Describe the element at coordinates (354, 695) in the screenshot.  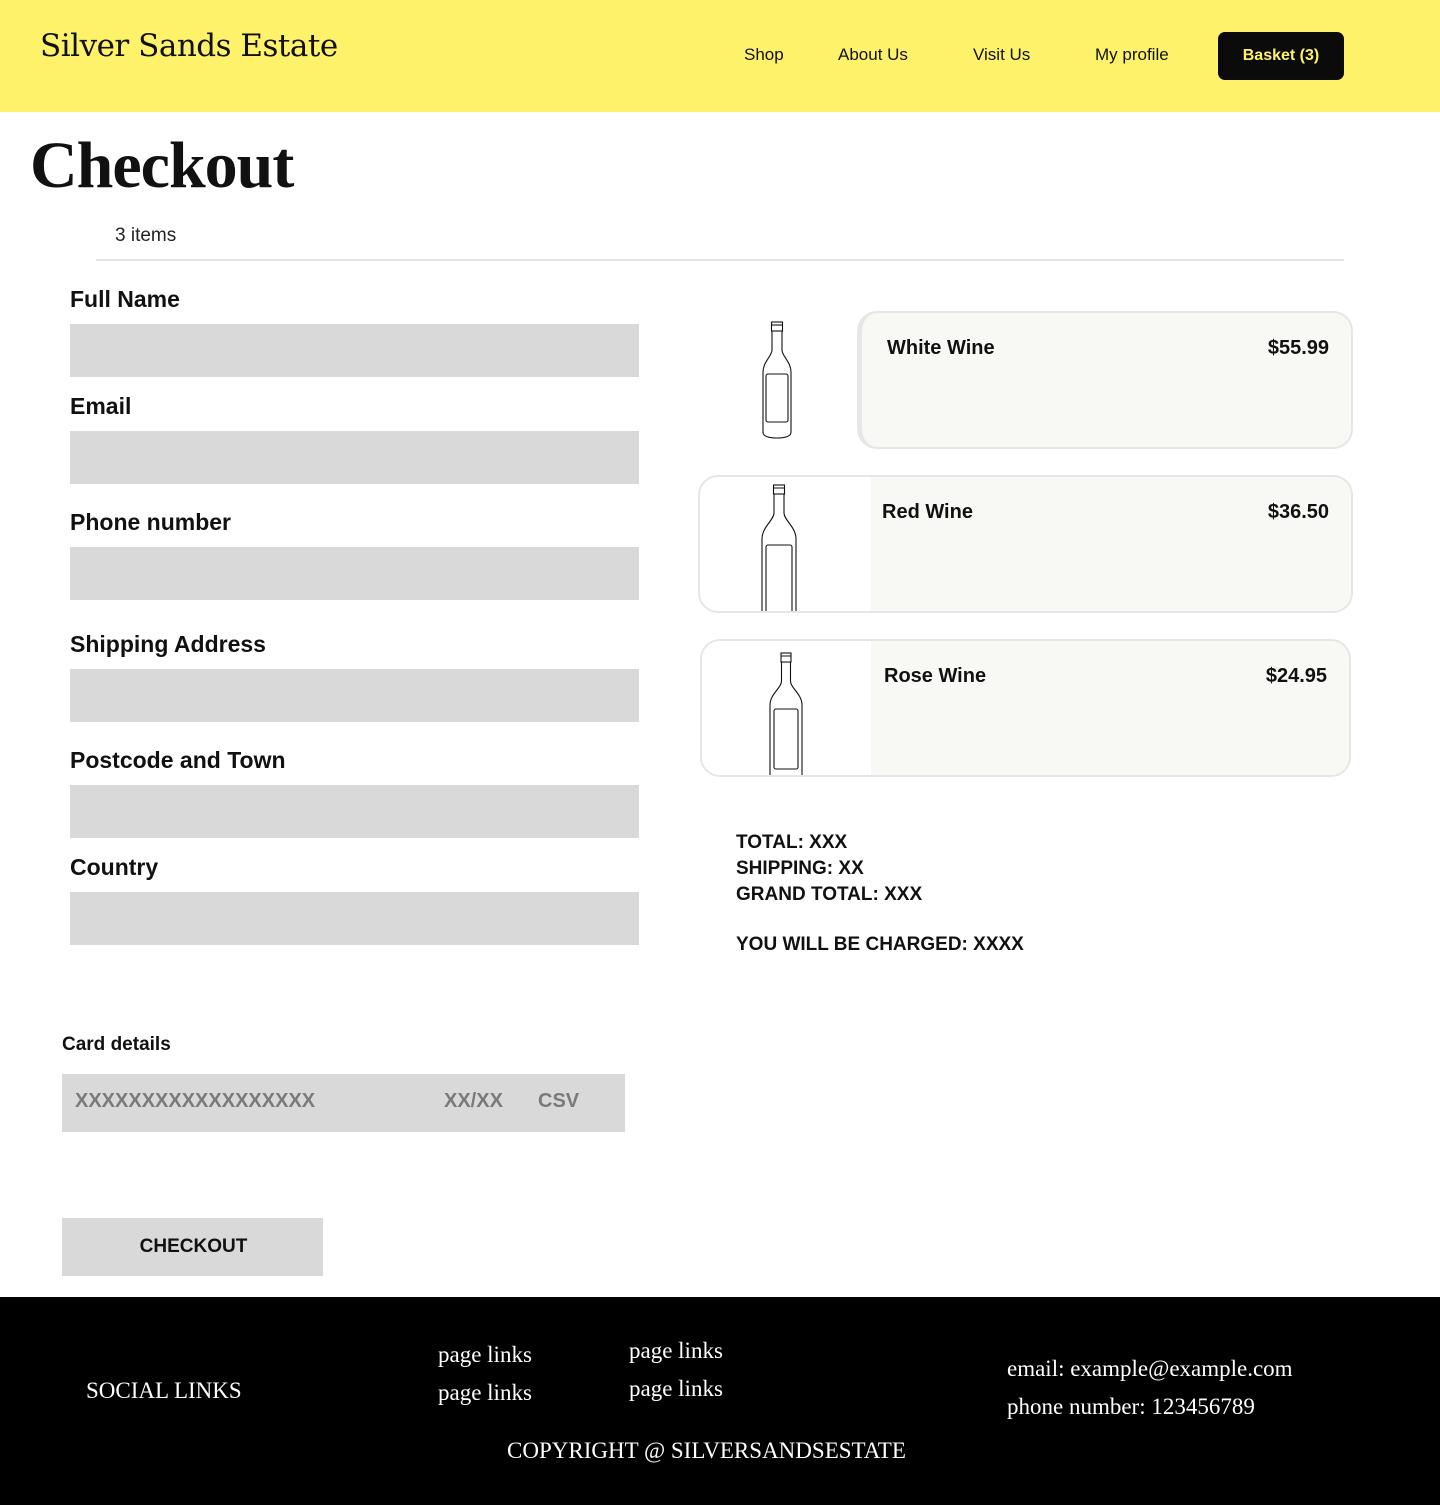
I see `shipping-address-field` at that location.